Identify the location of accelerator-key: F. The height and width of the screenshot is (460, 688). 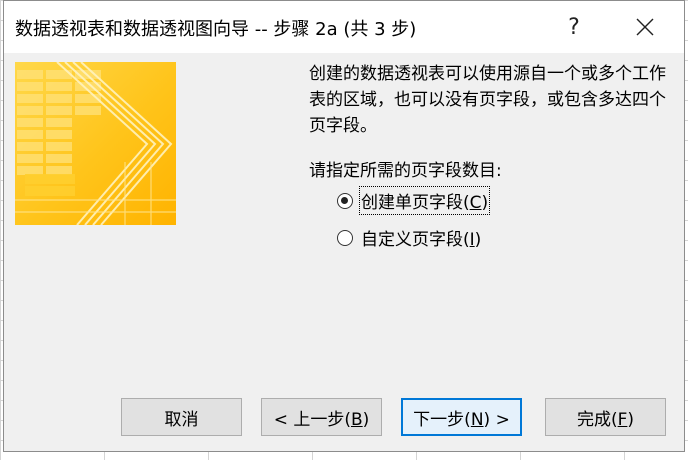
(622, 419).